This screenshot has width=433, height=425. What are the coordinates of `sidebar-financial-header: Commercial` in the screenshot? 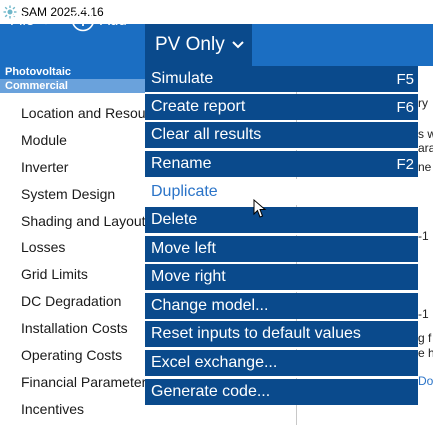 It's located at (72, 86).